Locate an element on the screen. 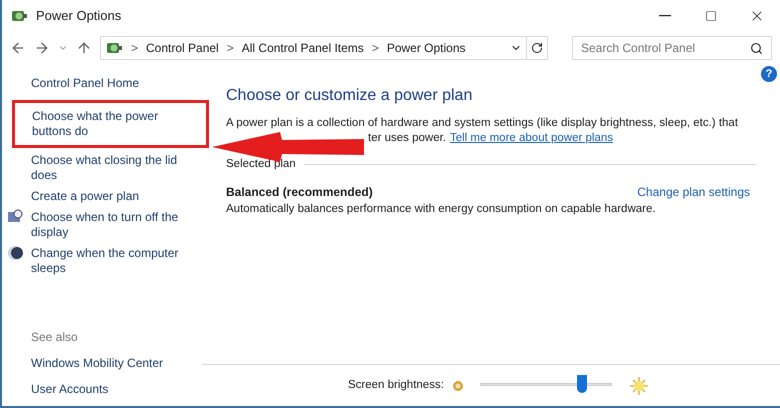 Image resolution: width=780 pixels, height=408 pixels. description-text: ter uses power. is located at coordinates (407, 138).